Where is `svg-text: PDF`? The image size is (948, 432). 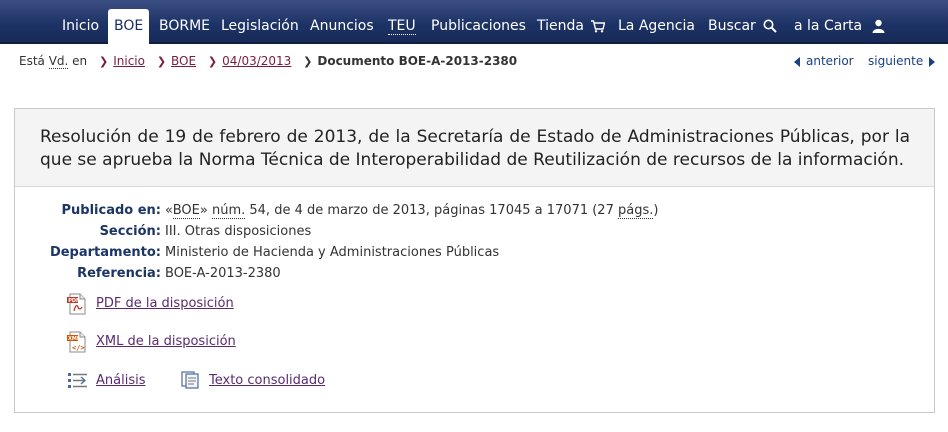 svg-text: PDF is located at coordinates (73, 301).